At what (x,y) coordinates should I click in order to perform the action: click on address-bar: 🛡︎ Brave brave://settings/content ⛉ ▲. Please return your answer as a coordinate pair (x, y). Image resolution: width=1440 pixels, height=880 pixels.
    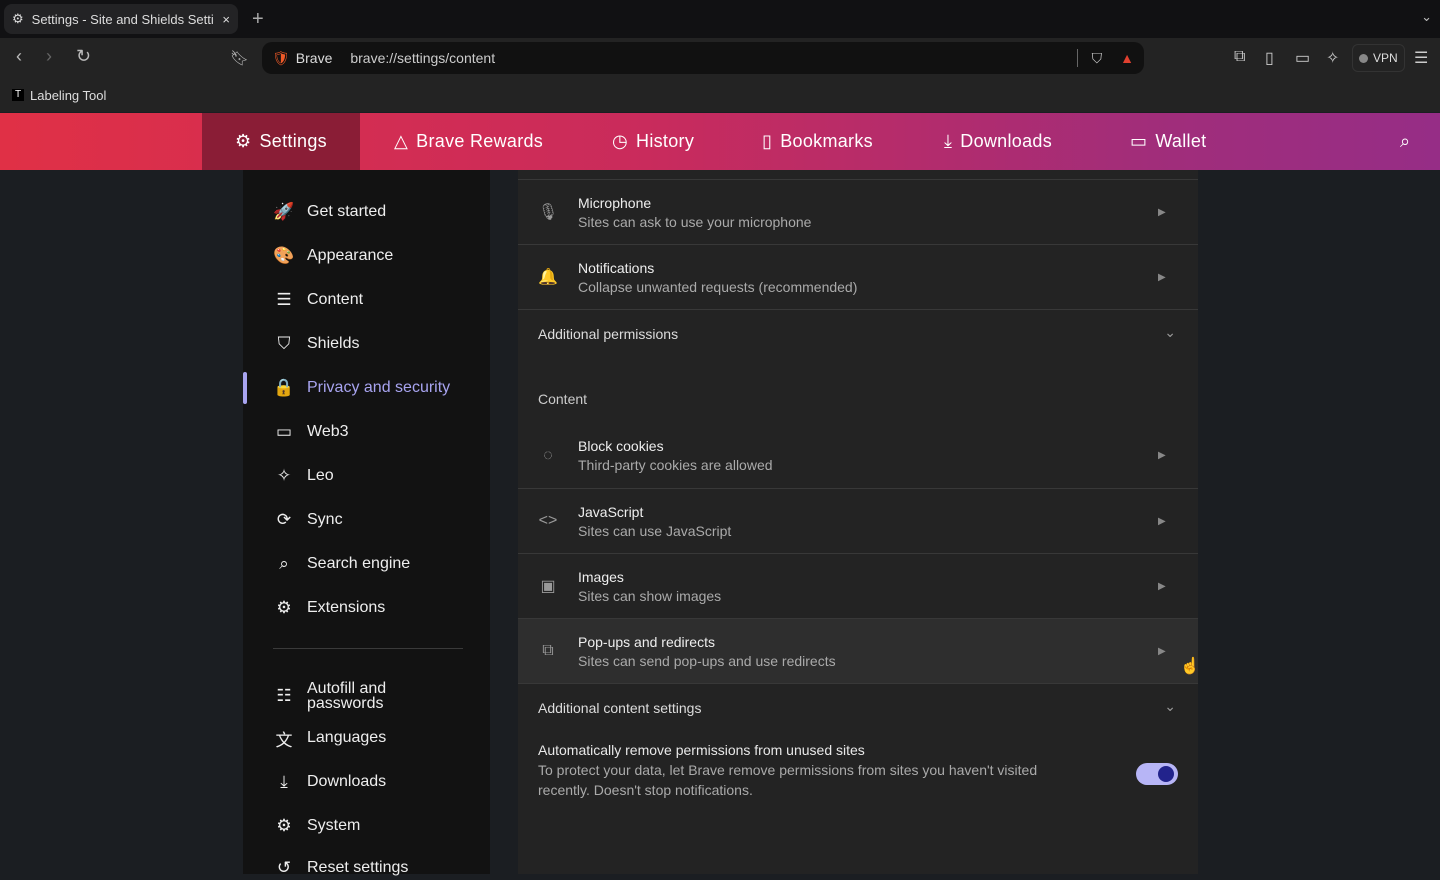
    Looking at the image, I should click on (703, 58).